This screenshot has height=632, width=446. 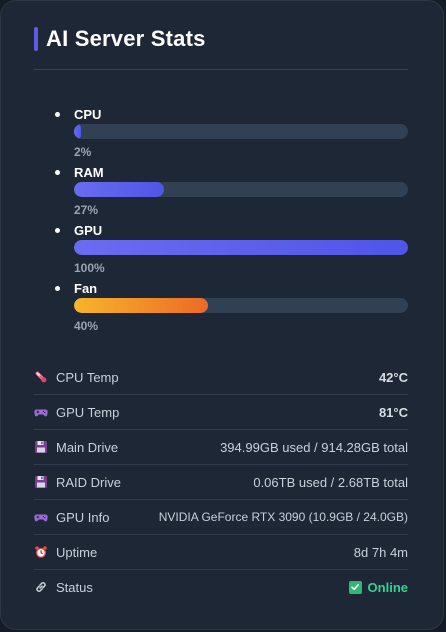 I want to click on stat-value: 8d 7h 4m, so click(x=380, y=552).